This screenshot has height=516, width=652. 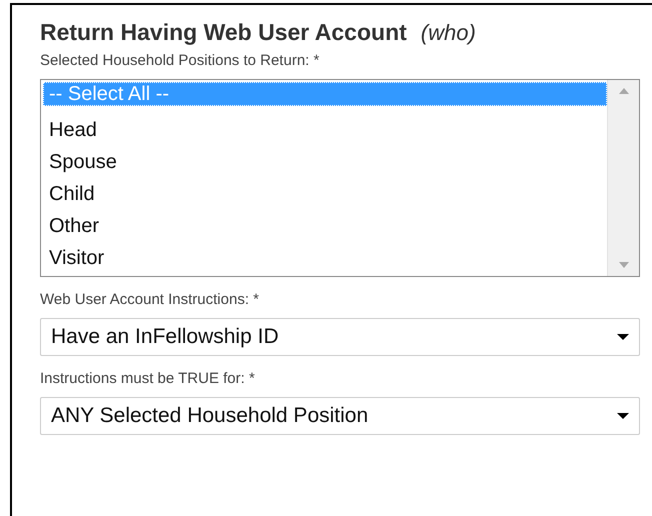 What do you see at coordinates (325, 226) in the screenshot?
I see `list-option: Other` at bounding box center [325, 226].